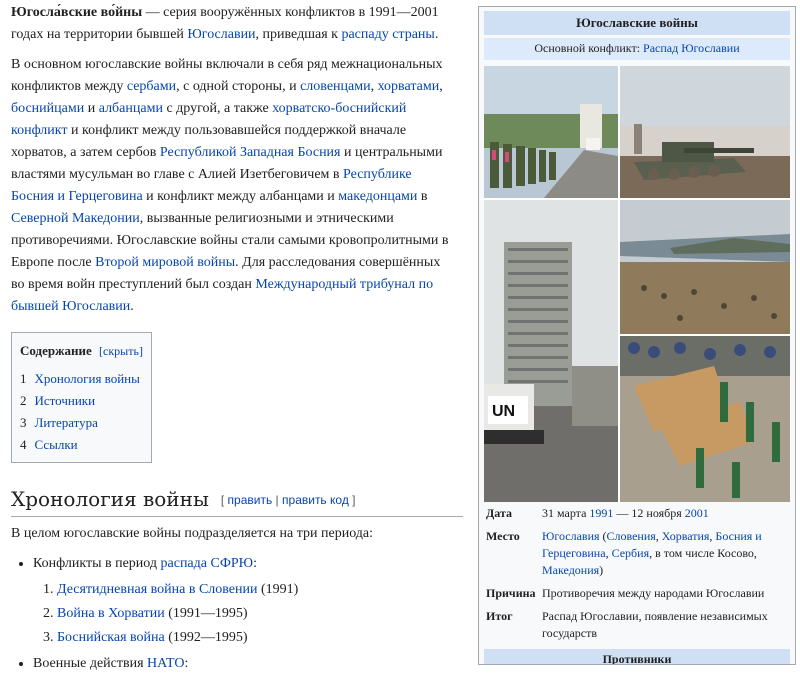 The height and width of the screenshot is (679, 800). Describe the element at coordinates (221, 34) in the screenshot. I see `link-yugoslavia: Югославии` at that location.